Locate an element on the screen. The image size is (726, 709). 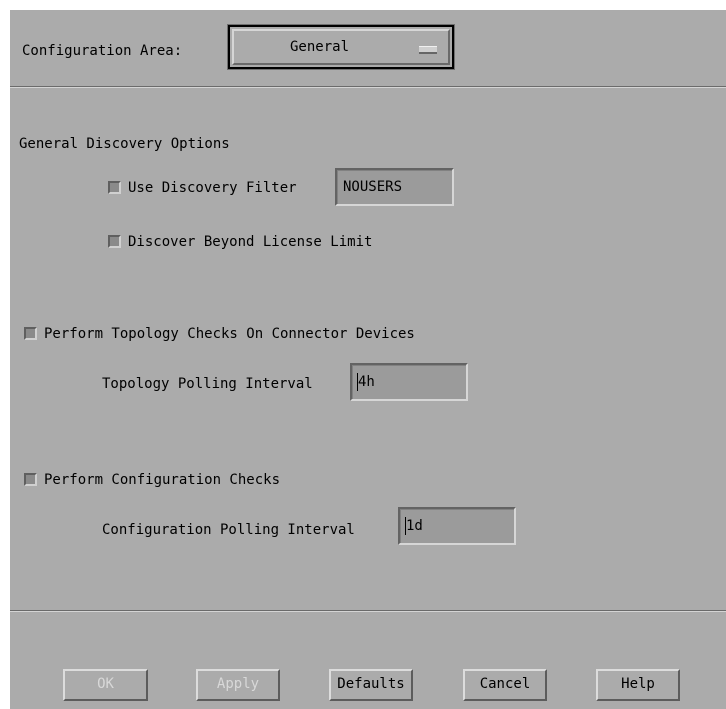
perform-configuration-checks-label: Perform Configuration Checks is located at coordinates (162, 480).